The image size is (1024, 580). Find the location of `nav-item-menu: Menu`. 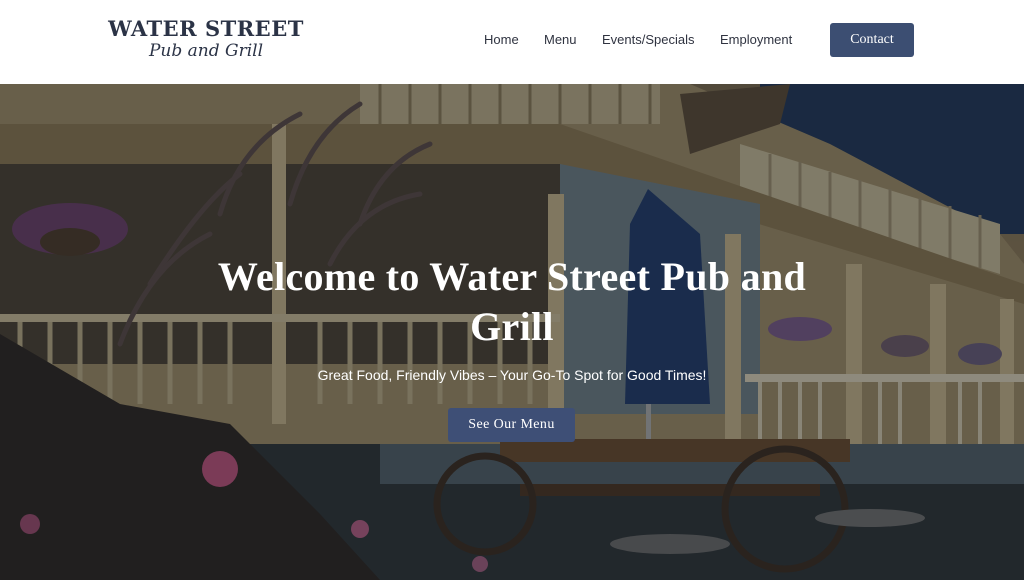

nav-item-menu: Menu is located at coordinates (560, 40).